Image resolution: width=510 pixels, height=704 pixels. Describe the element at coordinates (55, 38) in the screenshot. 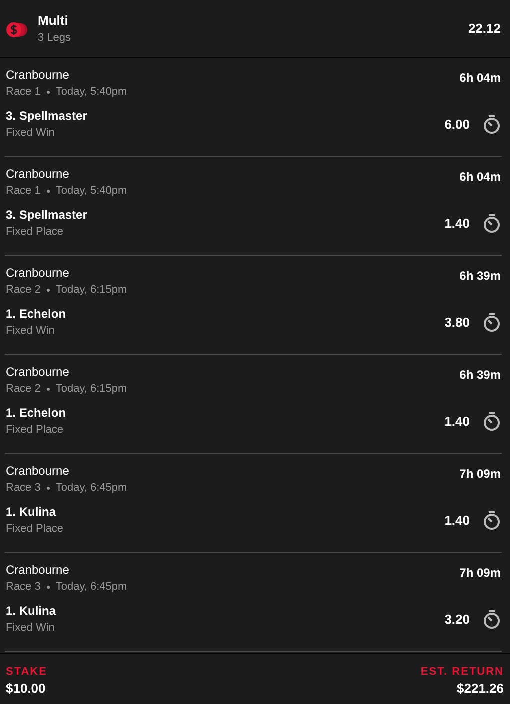

I see `legs-count: 3 Legs` at that location.